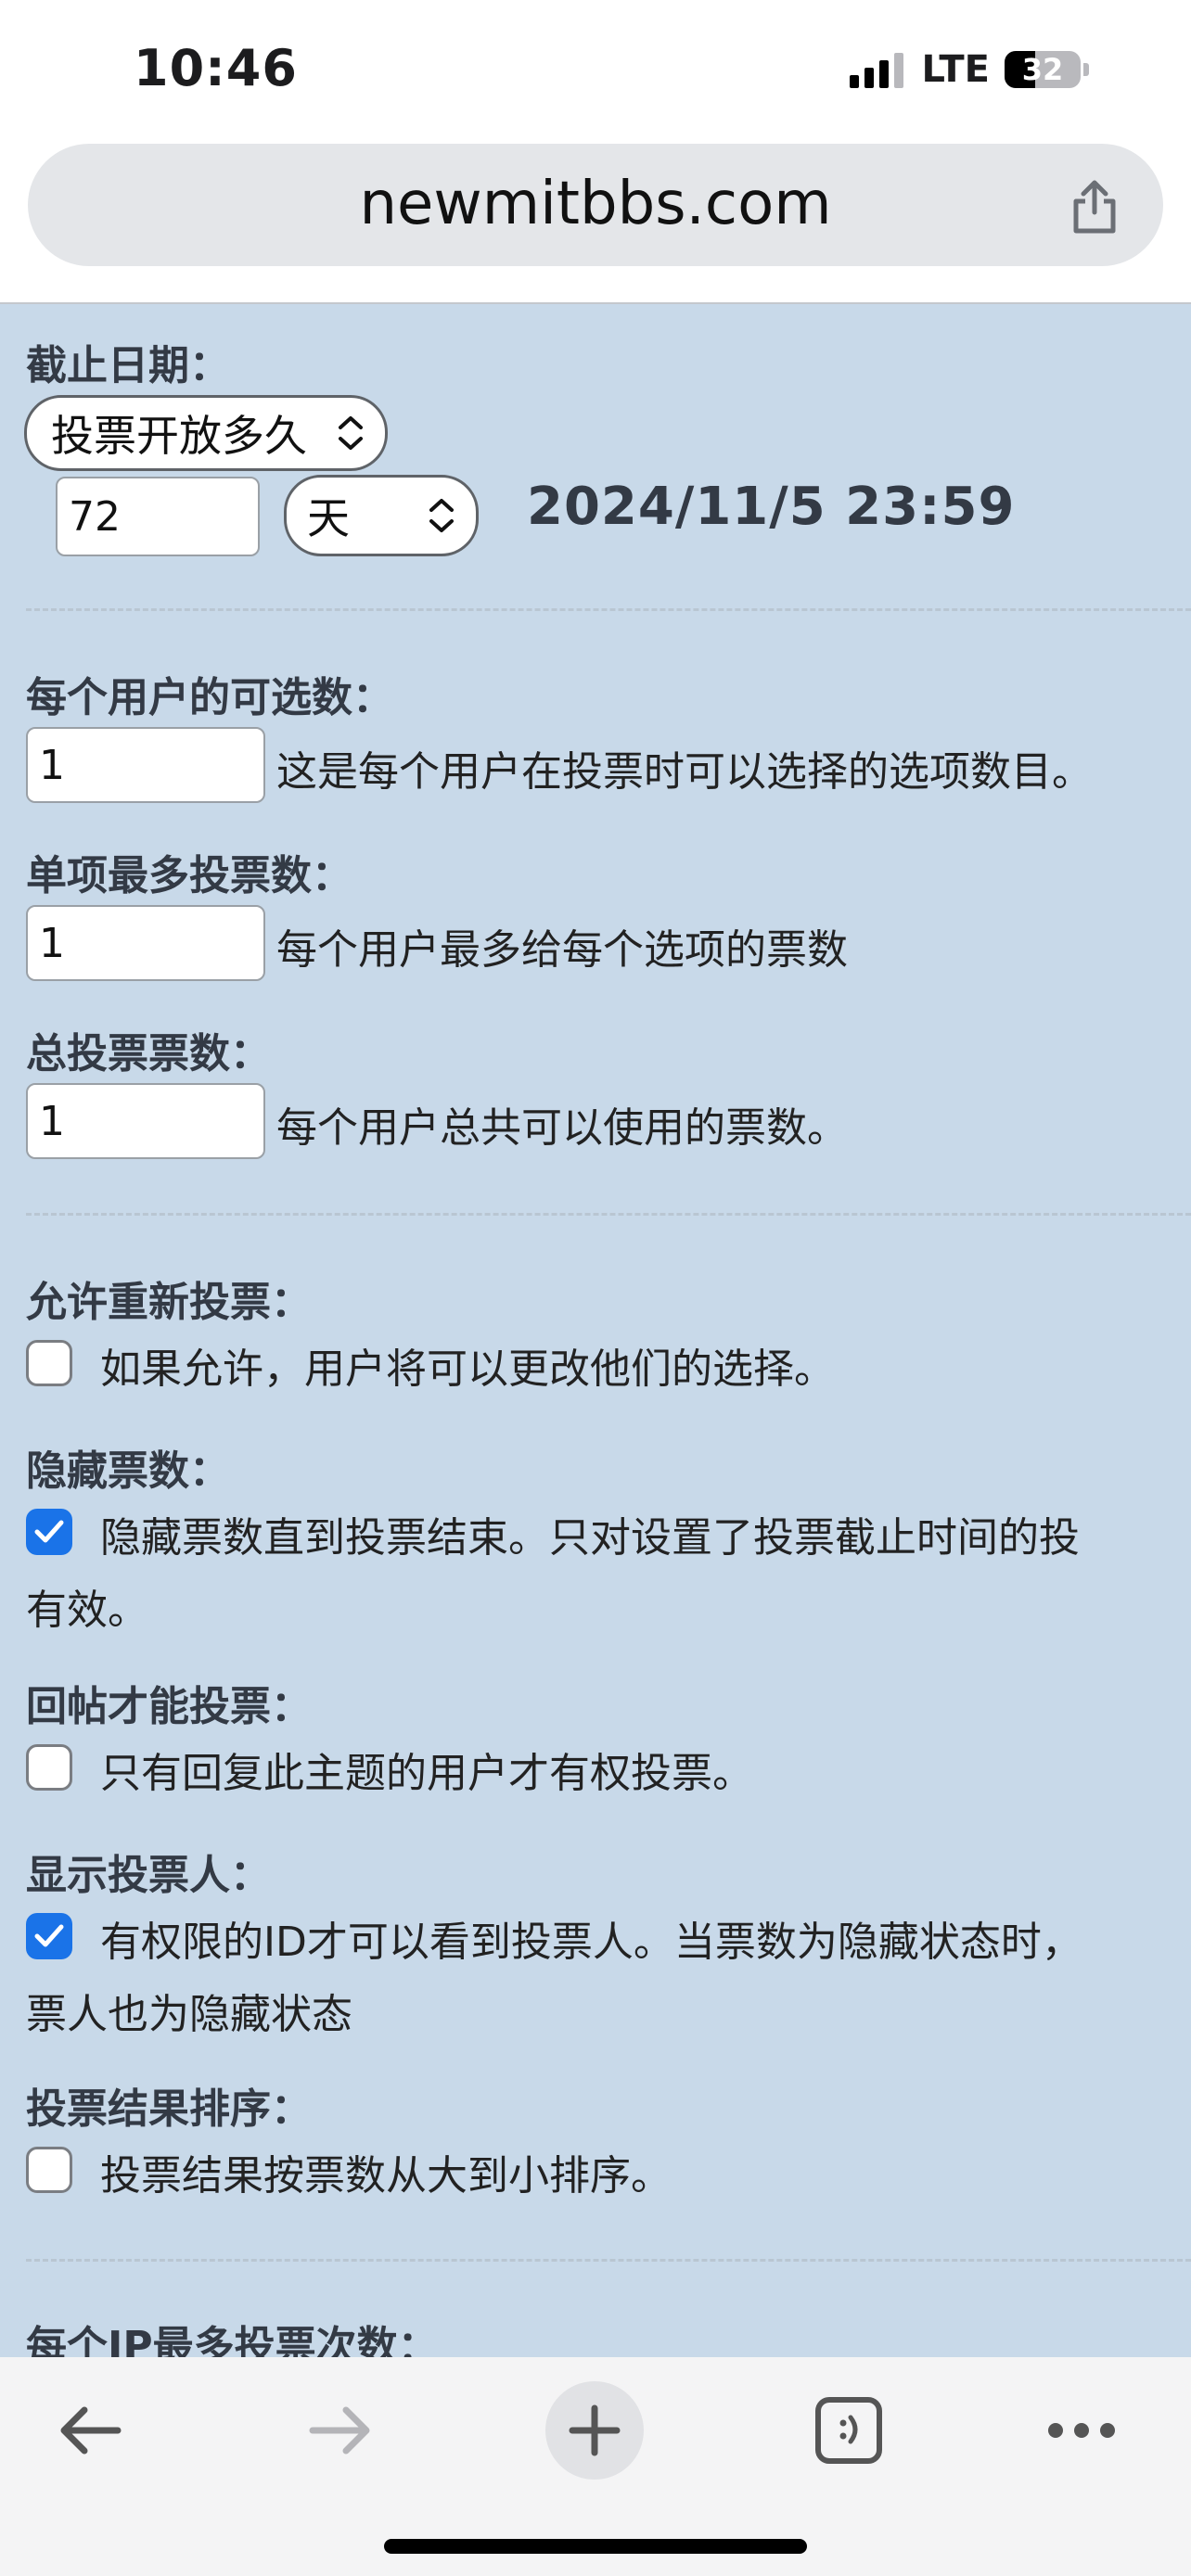 This screenshot has width=1191, height=2576. I want to click on tabs-button, so click(848, 2431).